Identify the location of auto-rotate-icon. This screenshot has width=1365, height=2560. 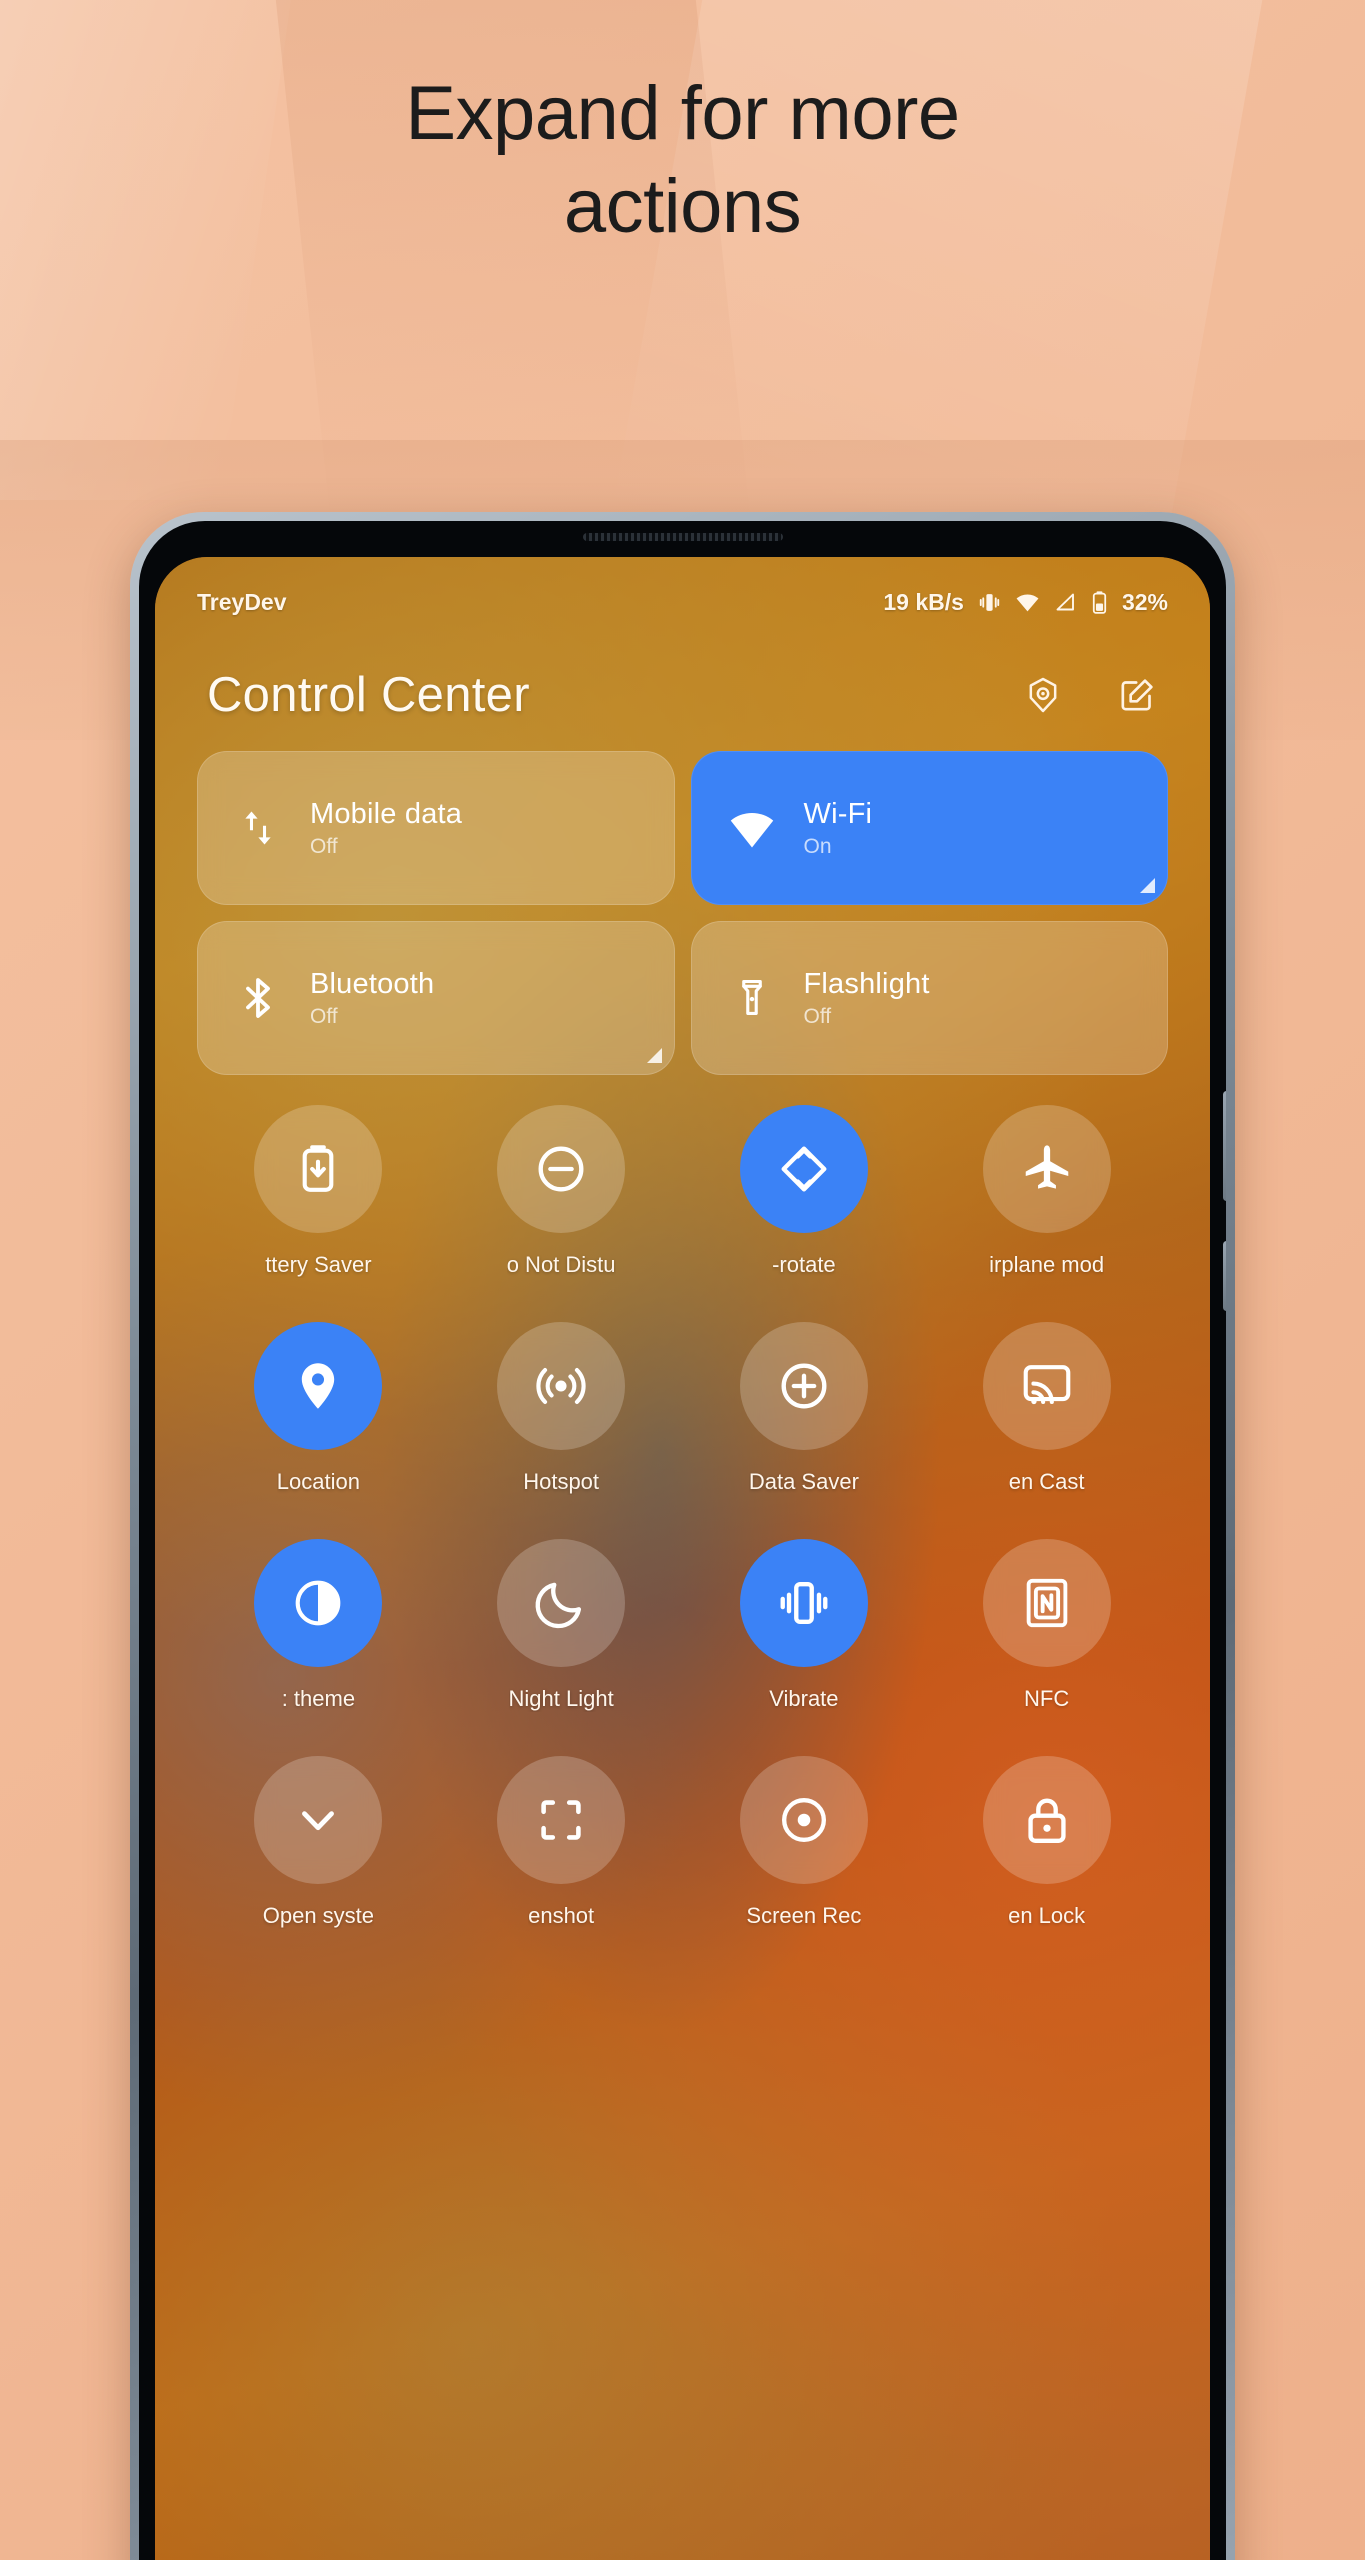
(804, 1169).